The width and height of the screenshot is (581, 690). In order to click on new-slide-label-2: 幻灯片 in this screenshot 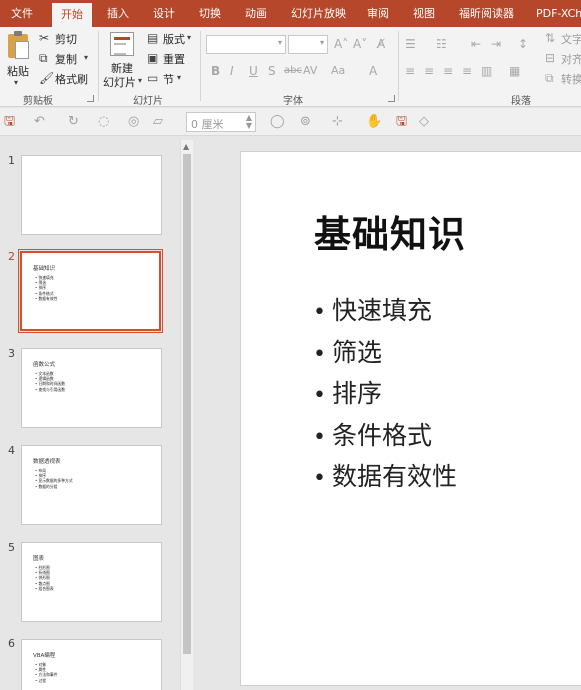, I will do `click(119, 82)`.